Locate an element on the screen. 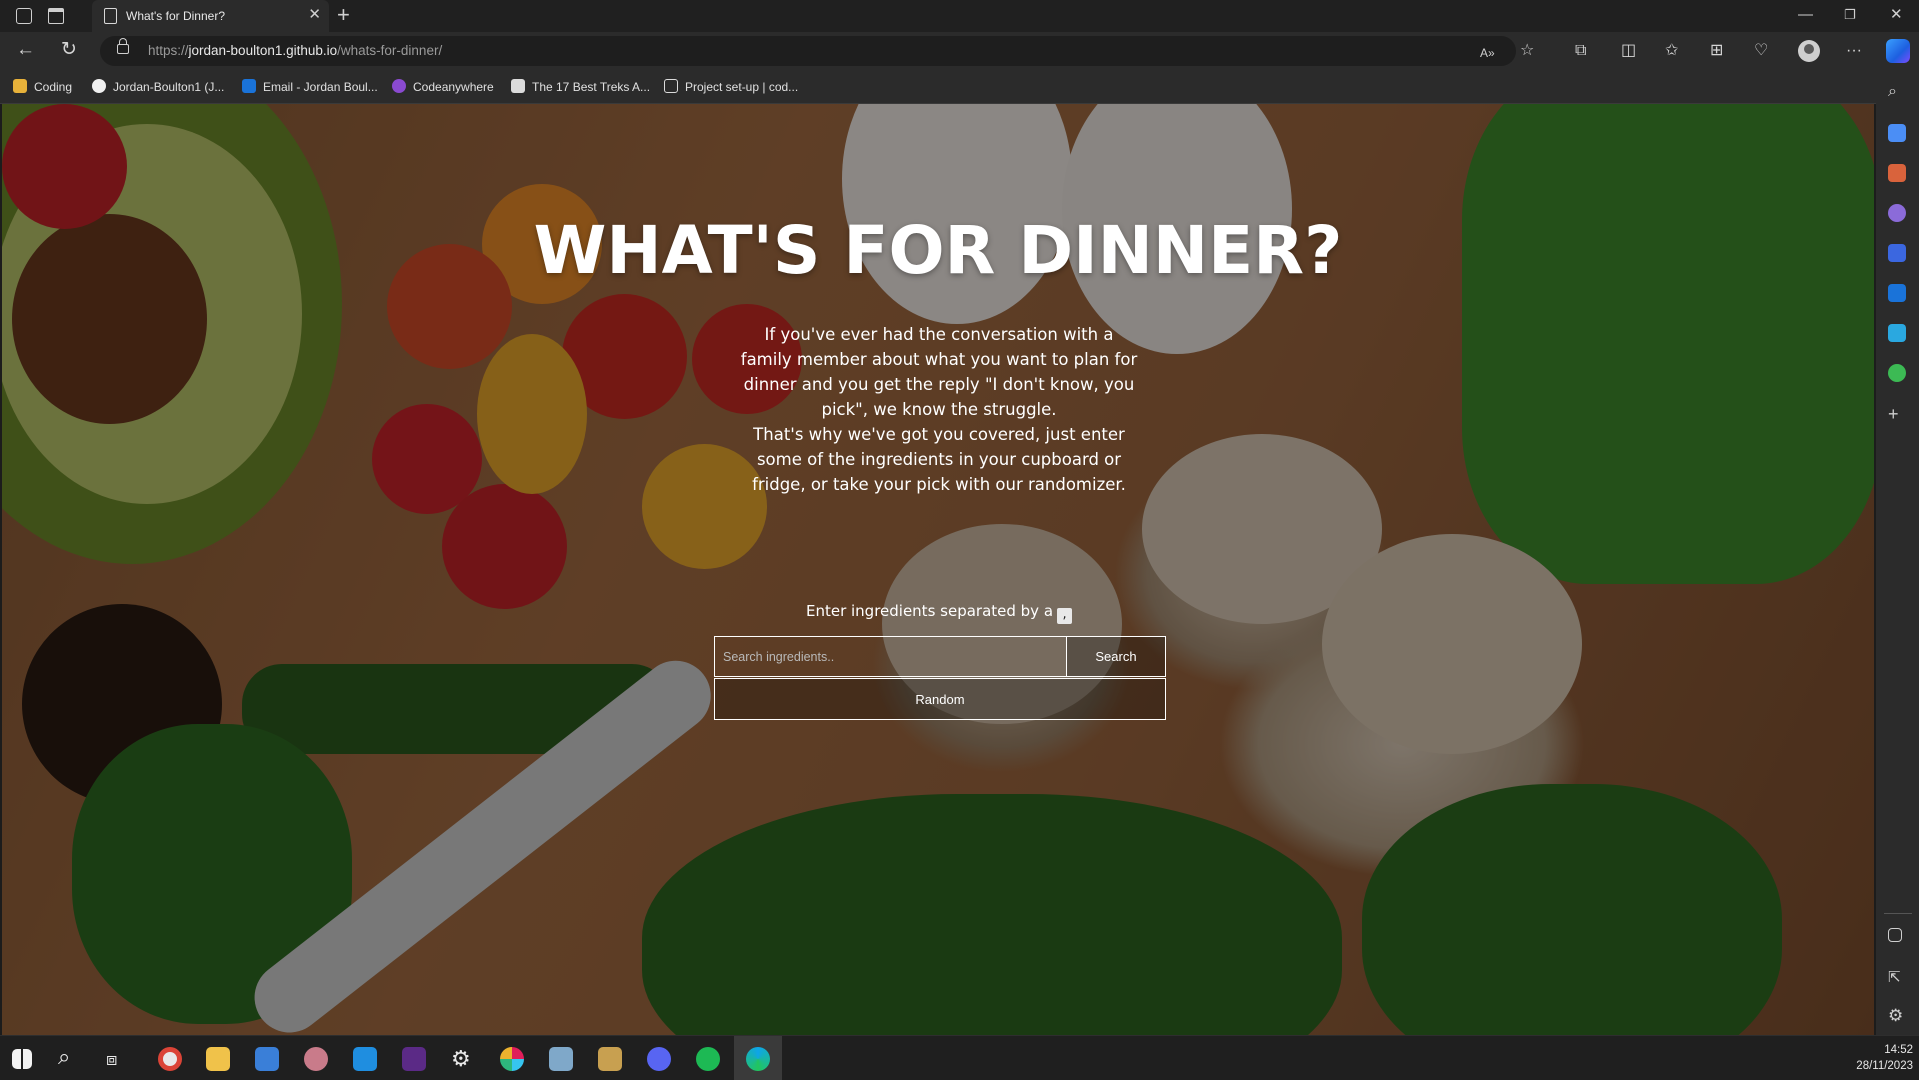 This screenshot has height=1080, width=1919. bookmark-coding: Coding is located at coordinates (42, 87).